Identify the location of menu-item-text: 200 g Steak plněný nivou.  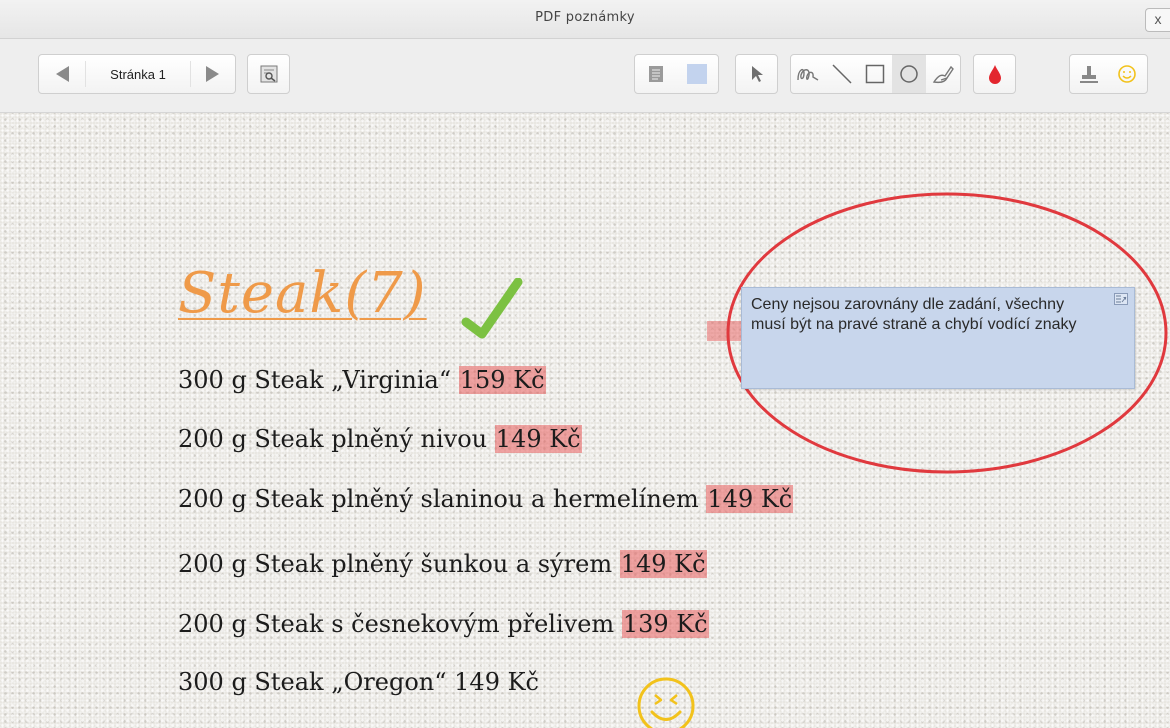
(336, 439).